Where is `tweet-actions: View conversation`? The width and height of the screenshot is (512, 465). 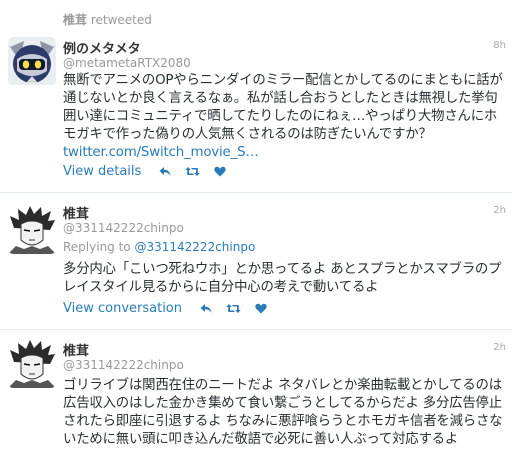 tweet-actions: View conversation is located at coordinates (165, 308).